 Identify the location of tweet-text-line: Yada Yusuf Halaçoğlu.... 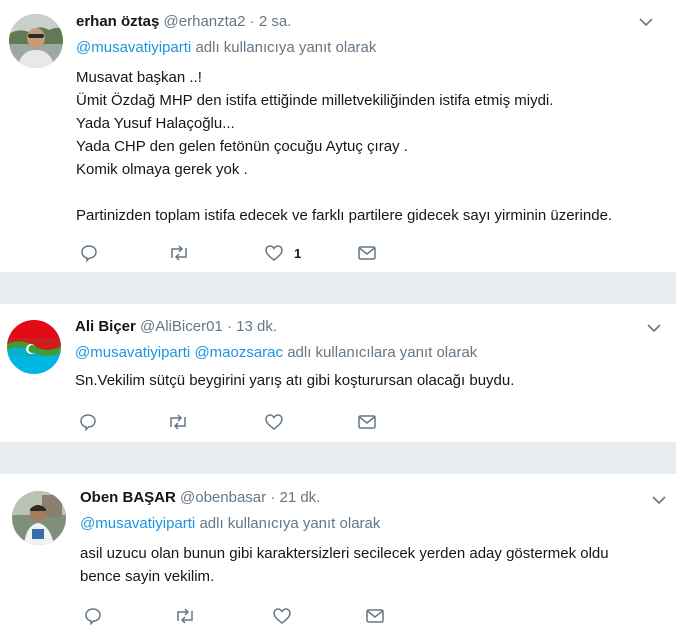
(155, 123).